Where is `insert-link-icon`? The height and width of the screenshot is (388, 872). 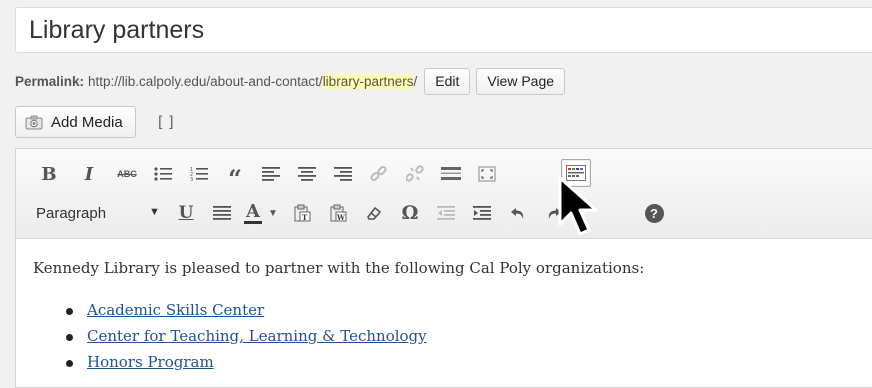 insert-link-icon is located at coordinates (379, 174).